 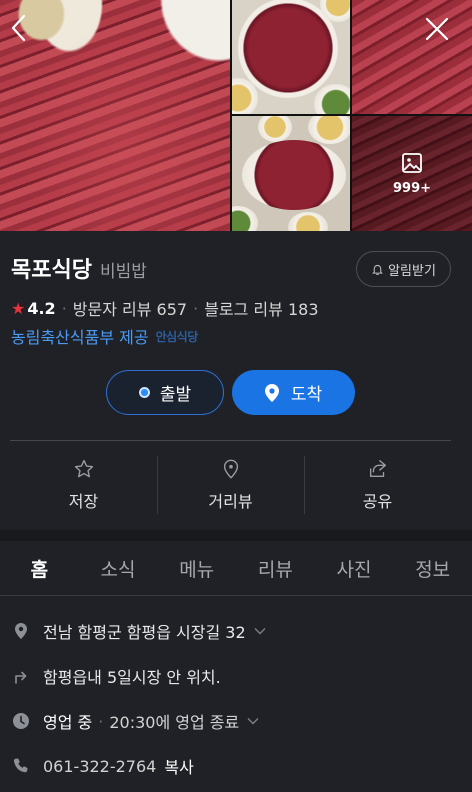 What do you see at coordinates (41, 308) in the screenshot?
I see `rating-value: 4.2` at bounding box center [41, 308].